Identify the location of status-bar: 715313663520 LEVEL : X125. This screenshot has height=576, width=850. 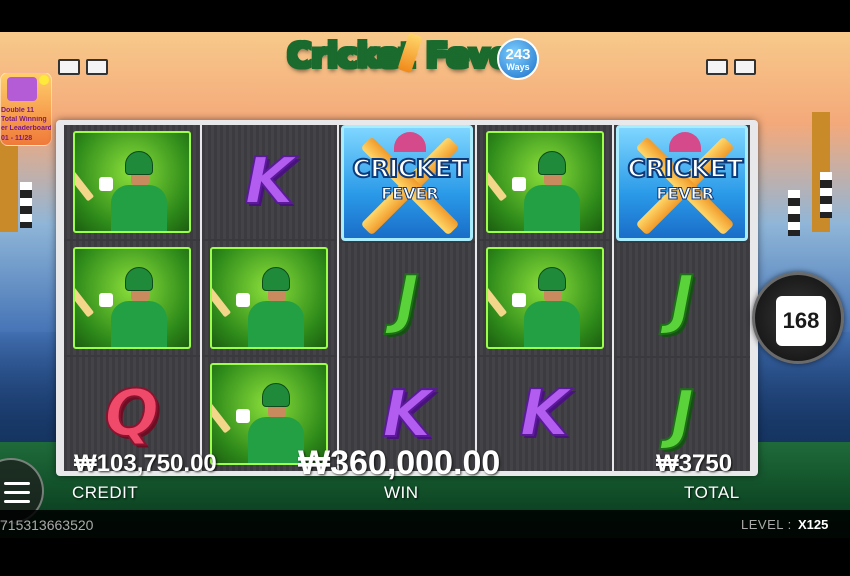
(425, 524).